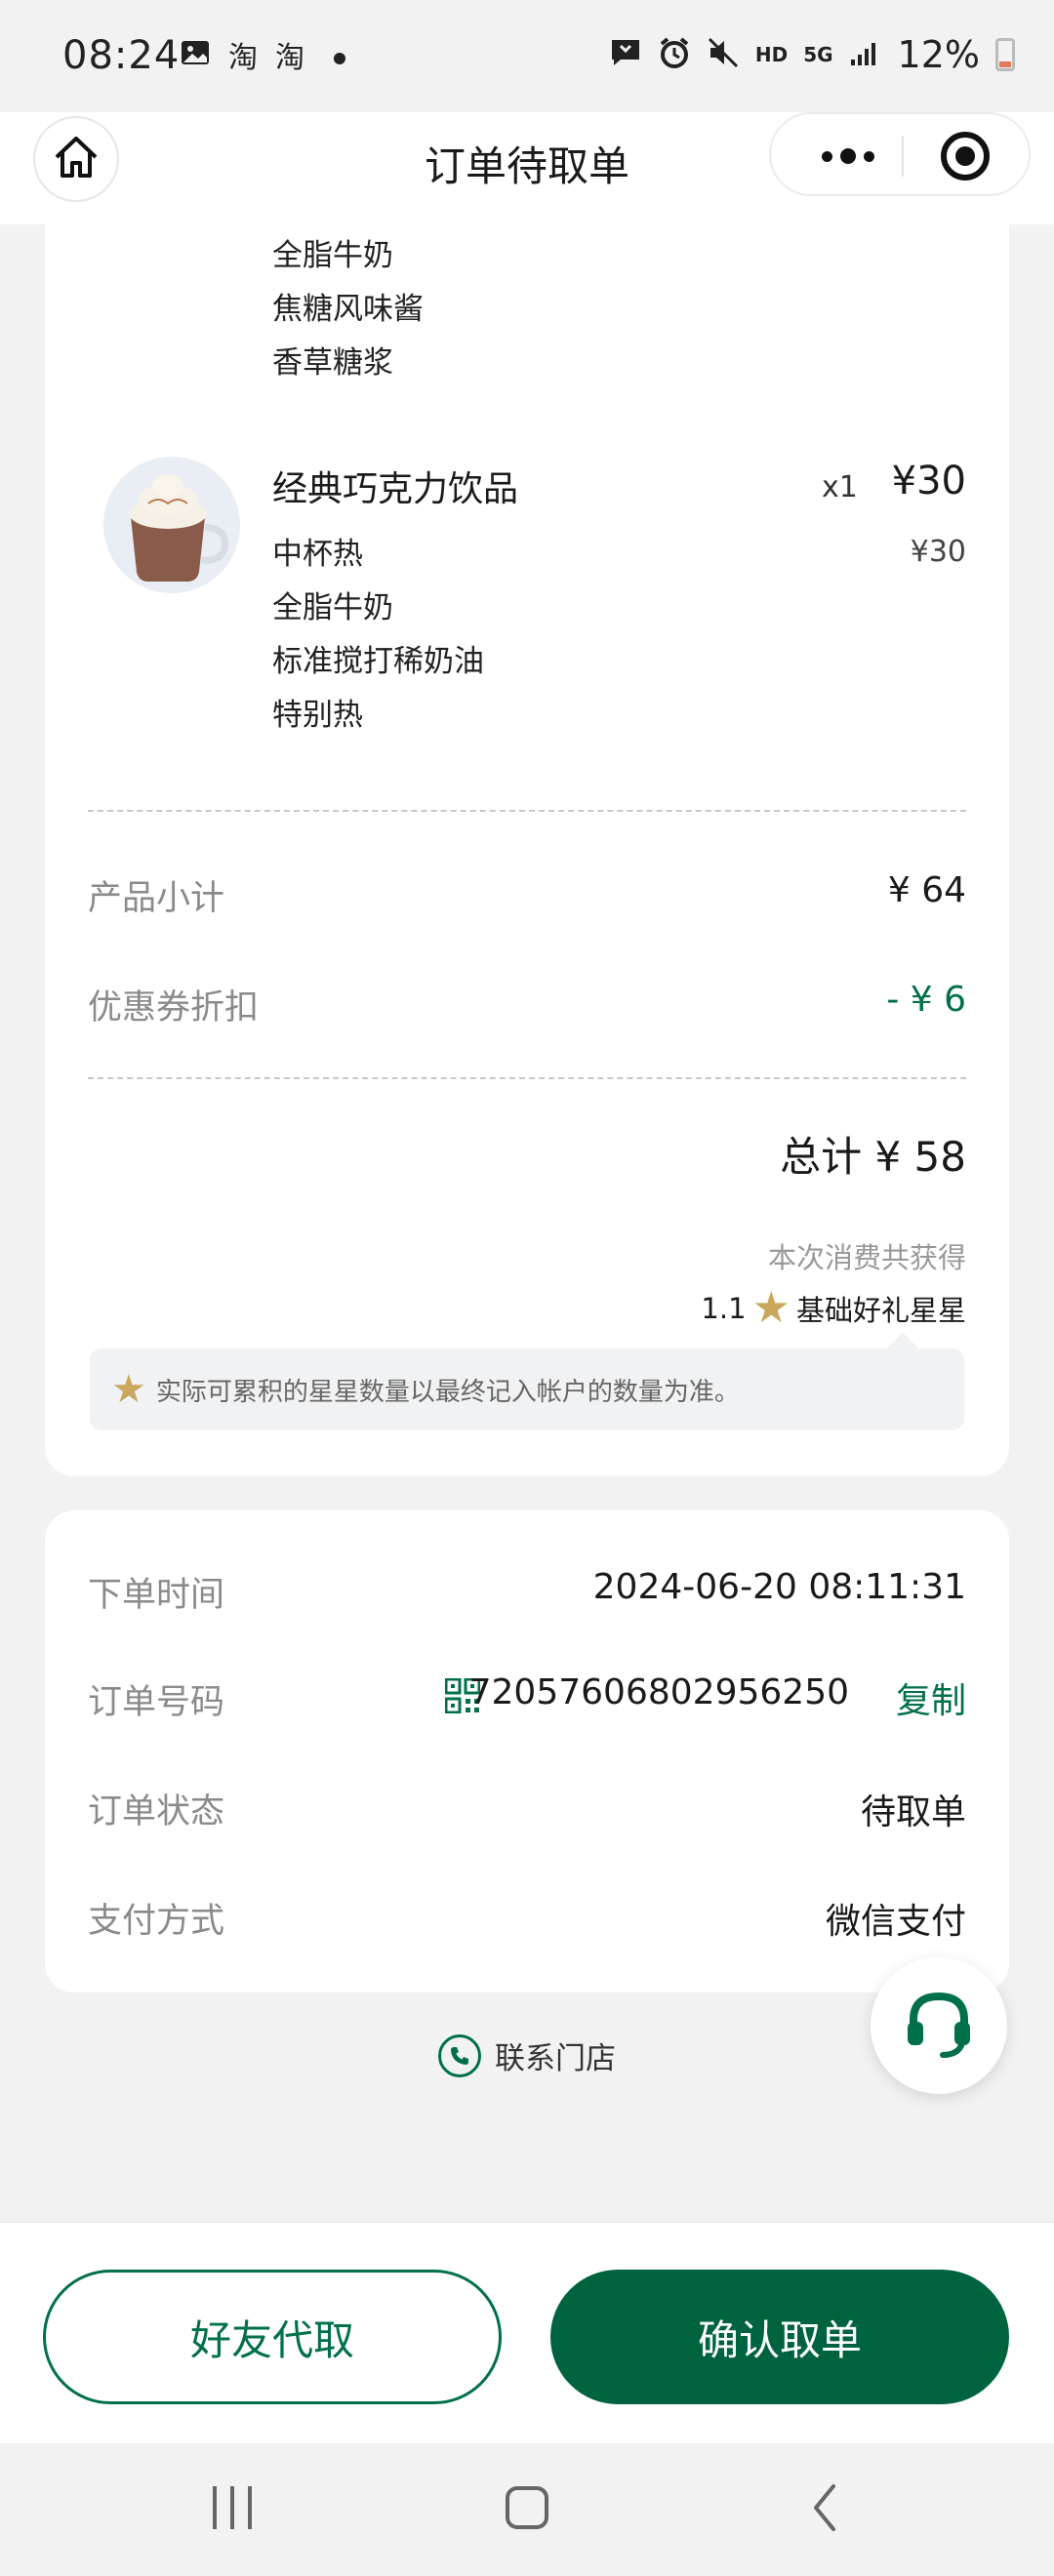  I want to click on status-bar: 08:24 淘 淘 HD 5G 12%, so click(527, 56).